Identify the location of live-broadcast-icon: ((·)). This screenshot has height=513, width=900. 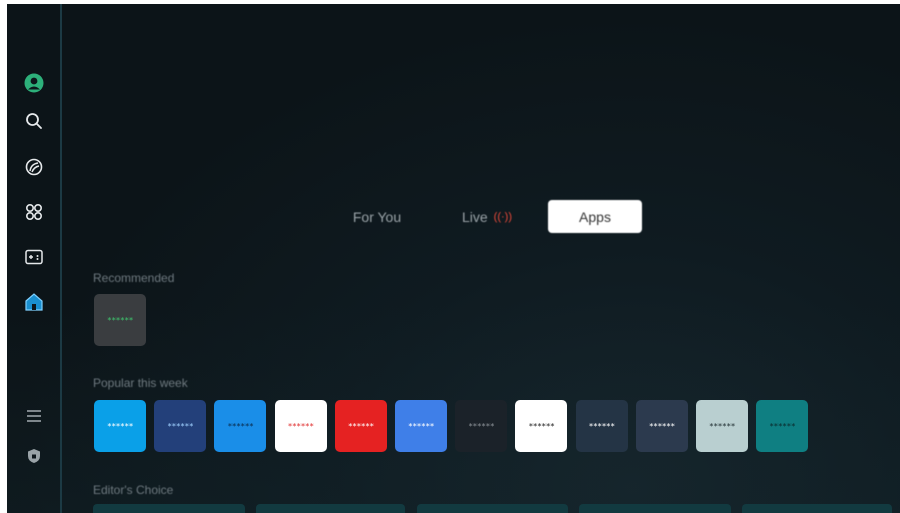
(502, 216).